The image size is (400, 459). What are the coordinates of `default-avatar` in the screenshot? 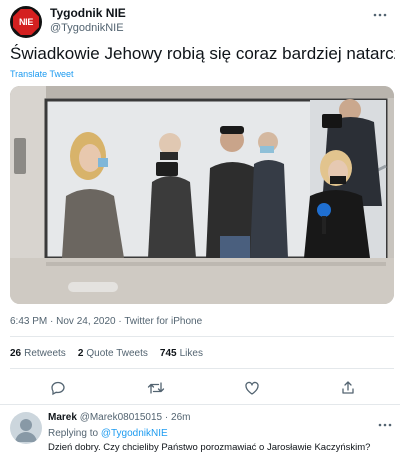 It's located at (26, 428).